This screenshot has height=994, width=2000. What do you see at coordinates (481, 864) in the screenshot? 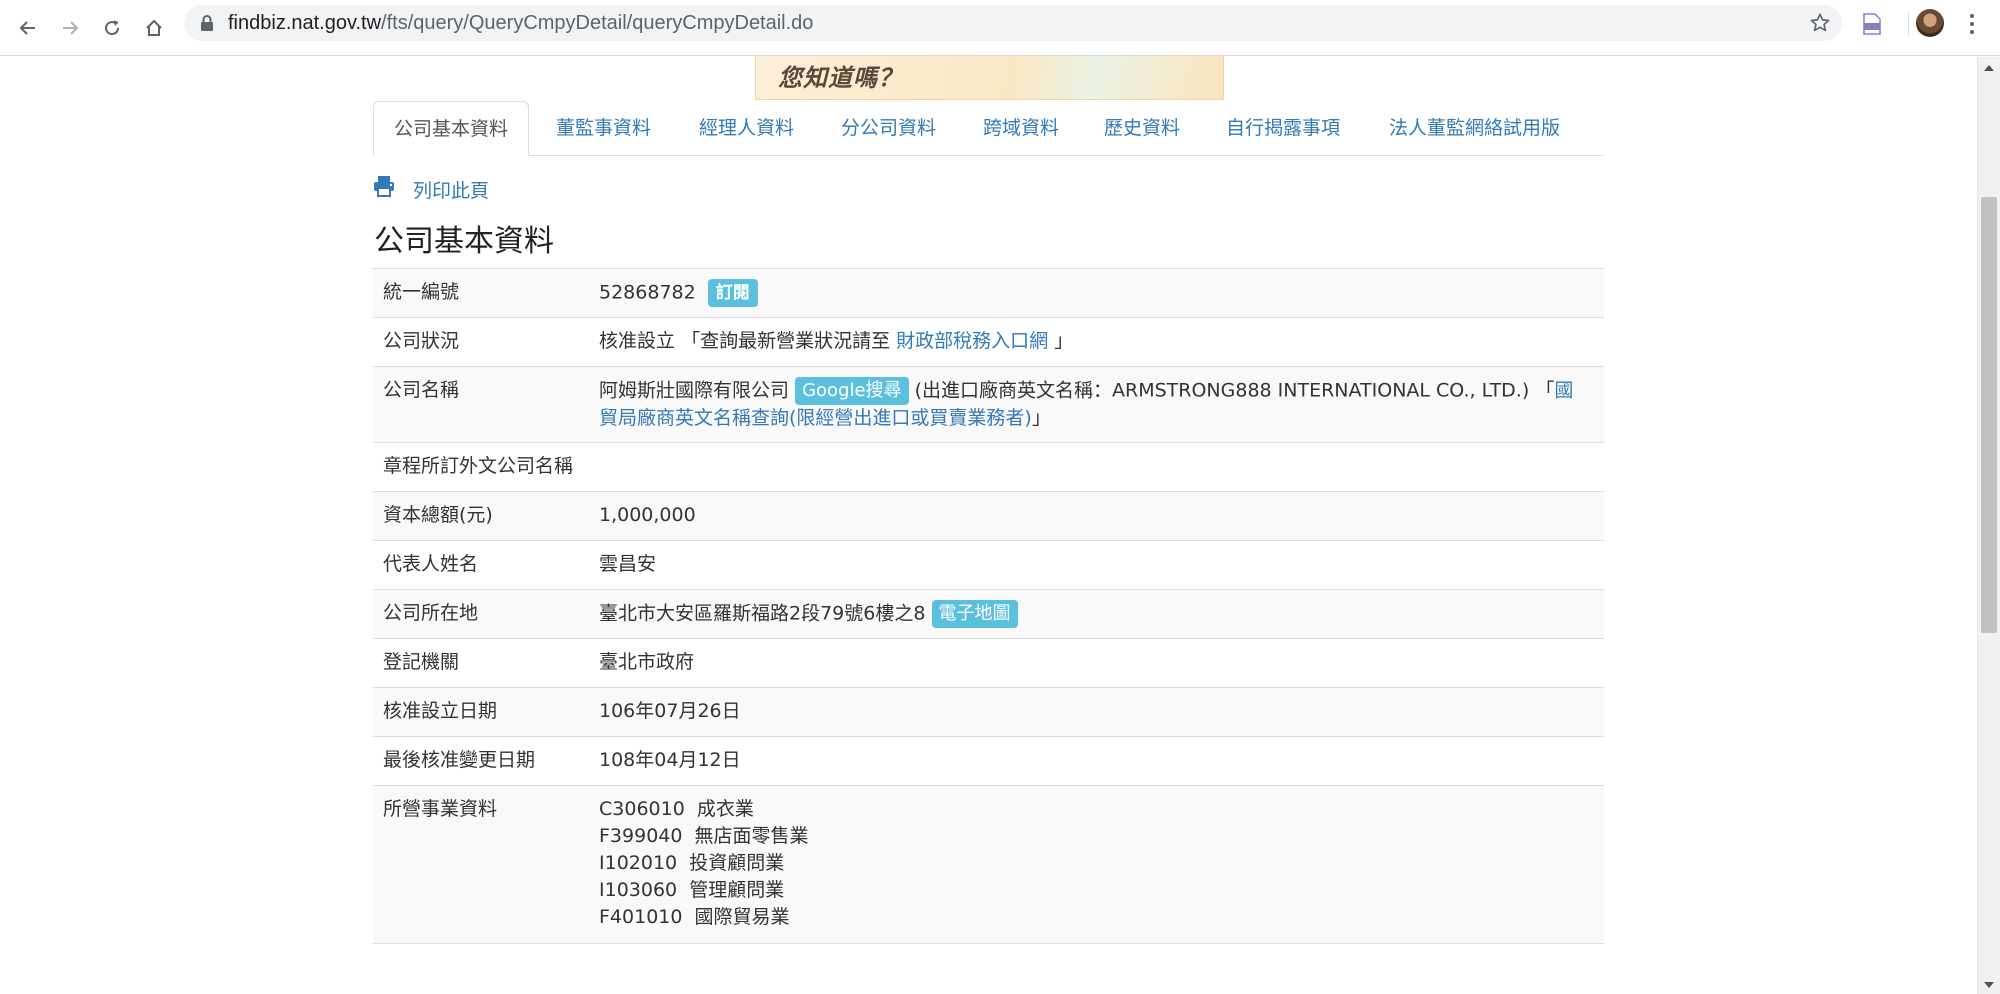
I see `business-label: 所營事業資料` at bounding box center [481, 864].